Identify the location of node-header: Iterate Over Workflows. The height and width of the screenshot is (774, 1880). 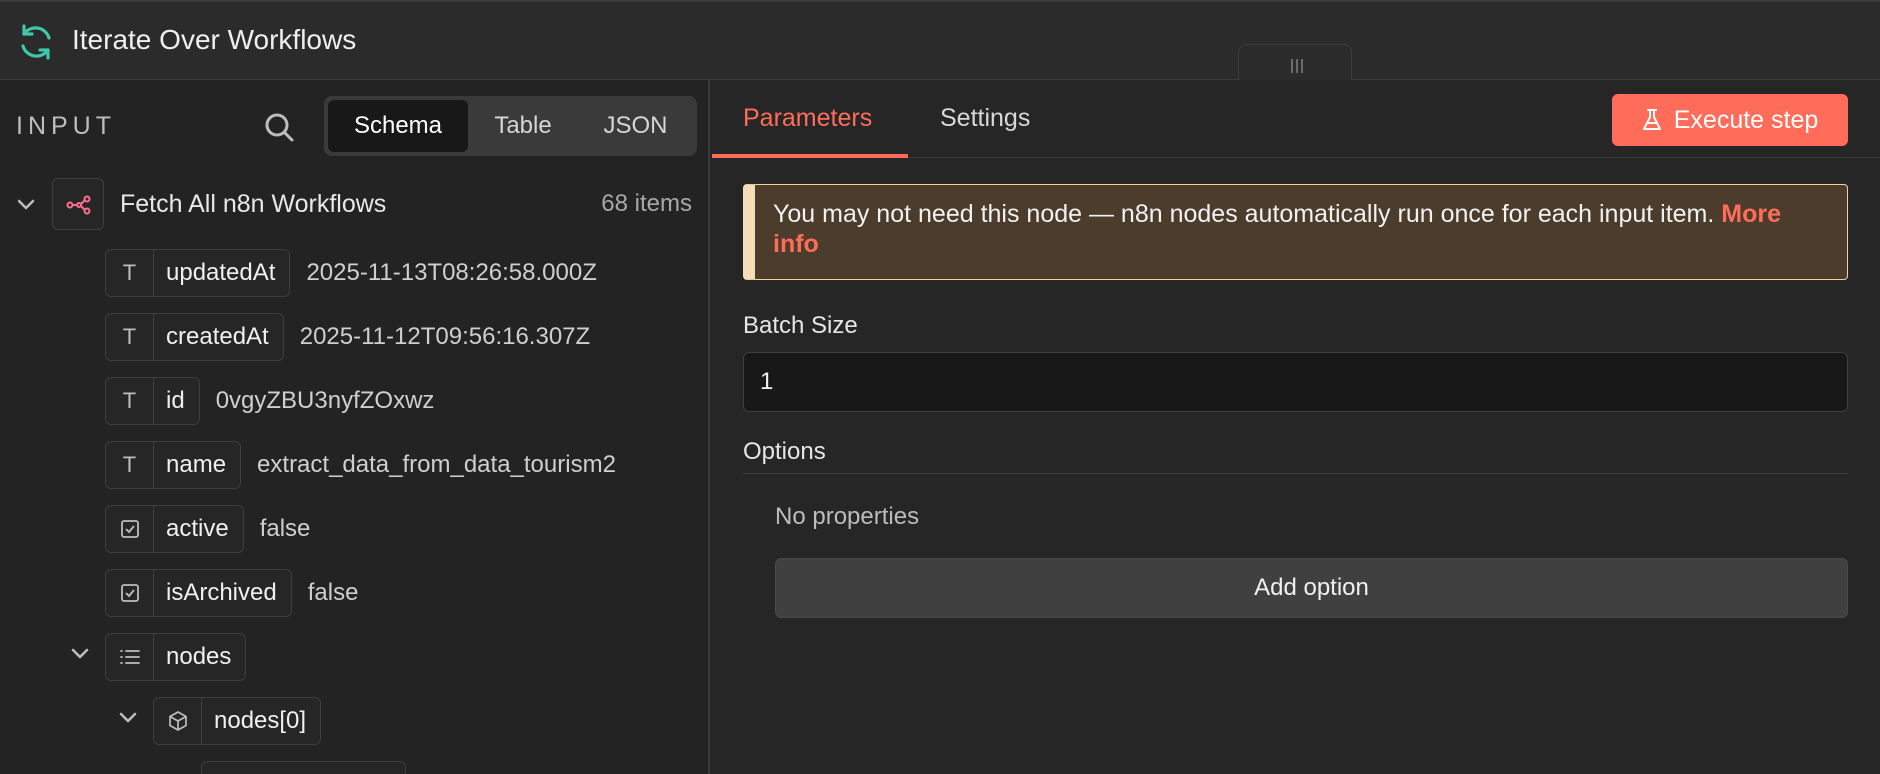
(940, 40).